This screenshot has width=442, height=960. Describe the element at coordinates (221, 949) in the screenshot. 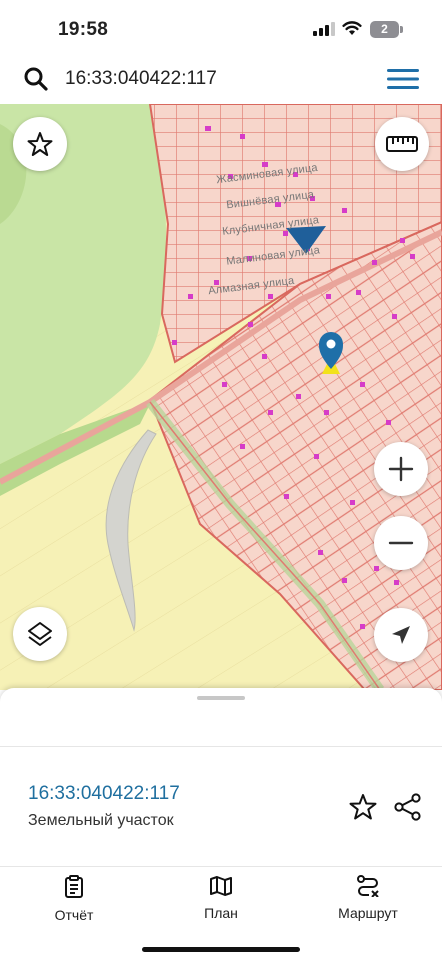

I see `home-indicator` at that location.